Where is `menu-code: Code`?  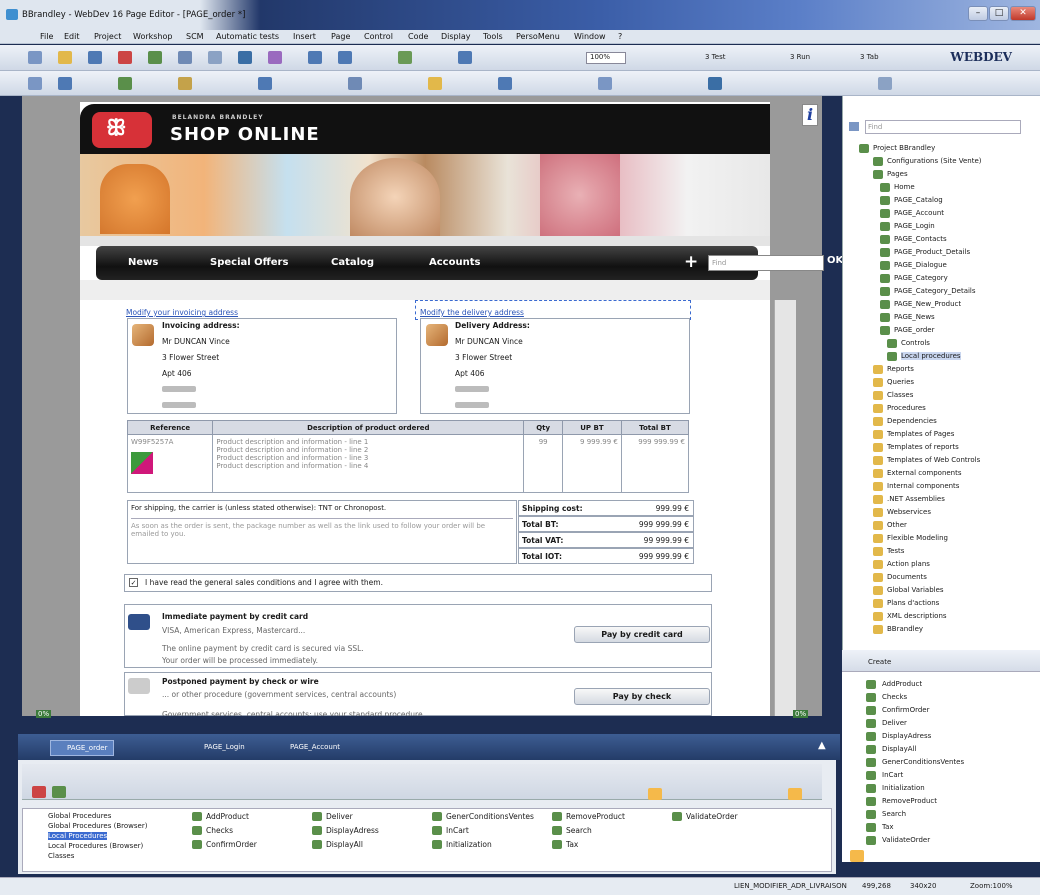
menu-code: Code is located at coordinates (418, 36).